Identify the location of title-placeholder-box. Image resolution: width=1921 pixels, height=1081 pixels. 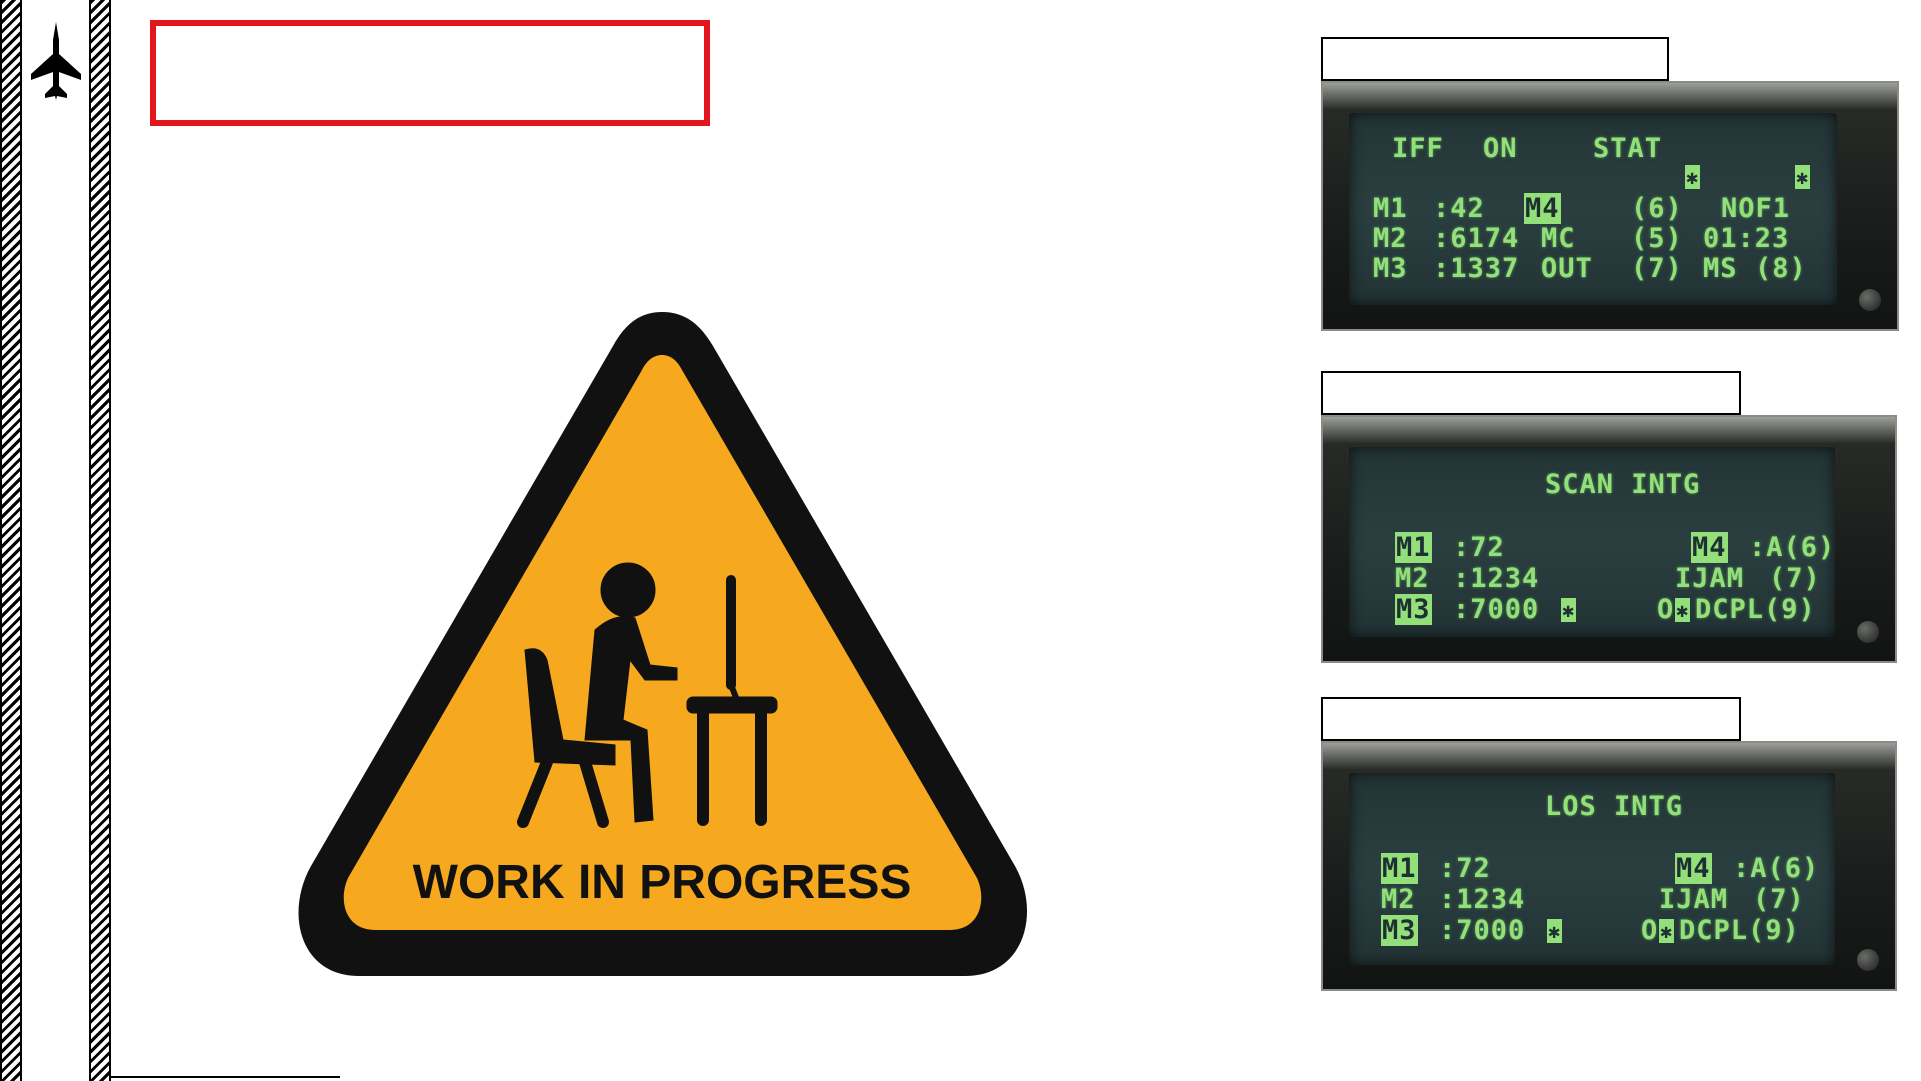
(430, 73).